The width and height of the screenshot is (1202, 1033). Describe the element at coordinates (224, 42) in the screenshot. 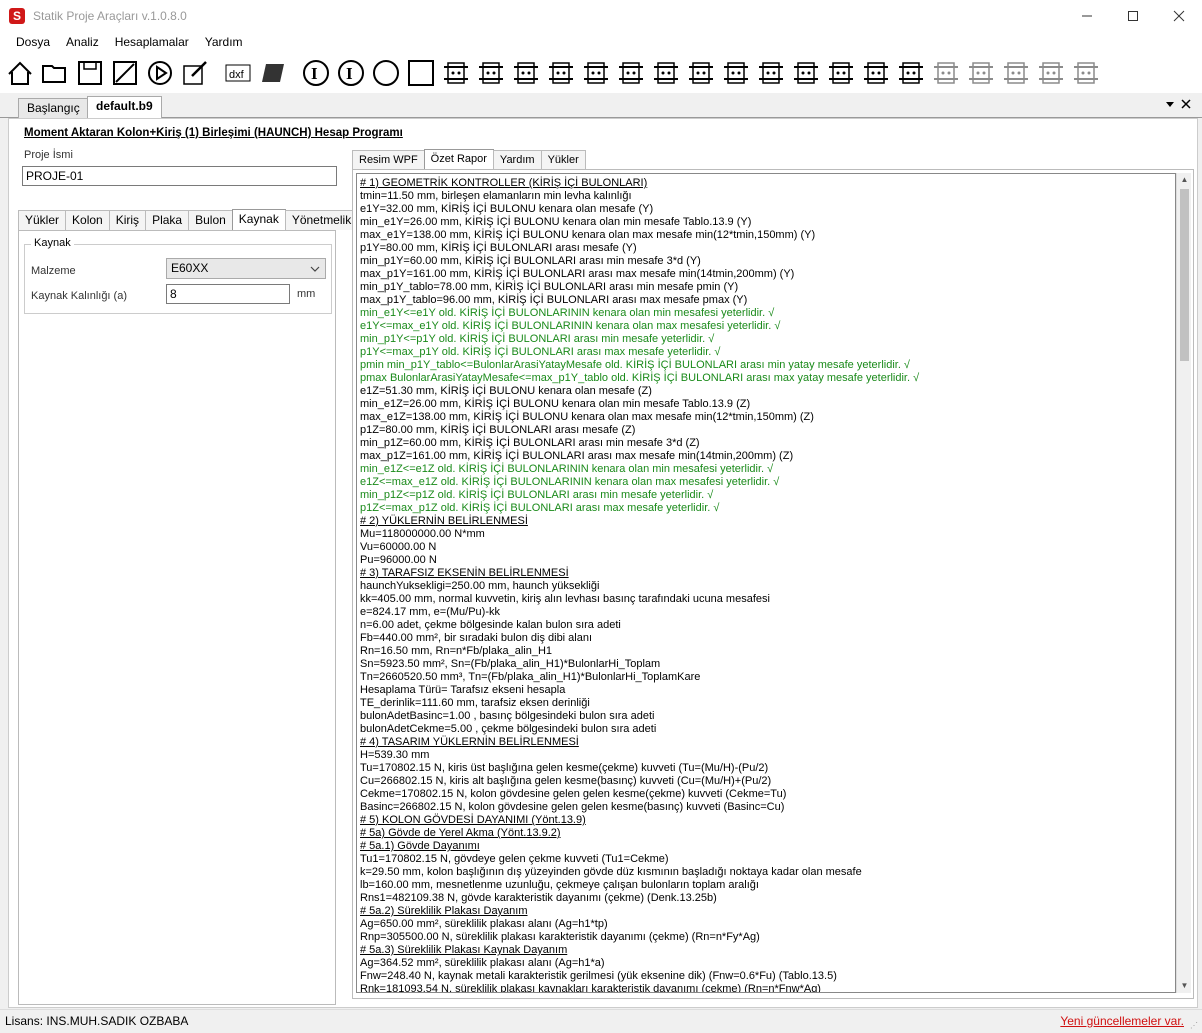

I see `menu-yardim: Yardım` at that location.